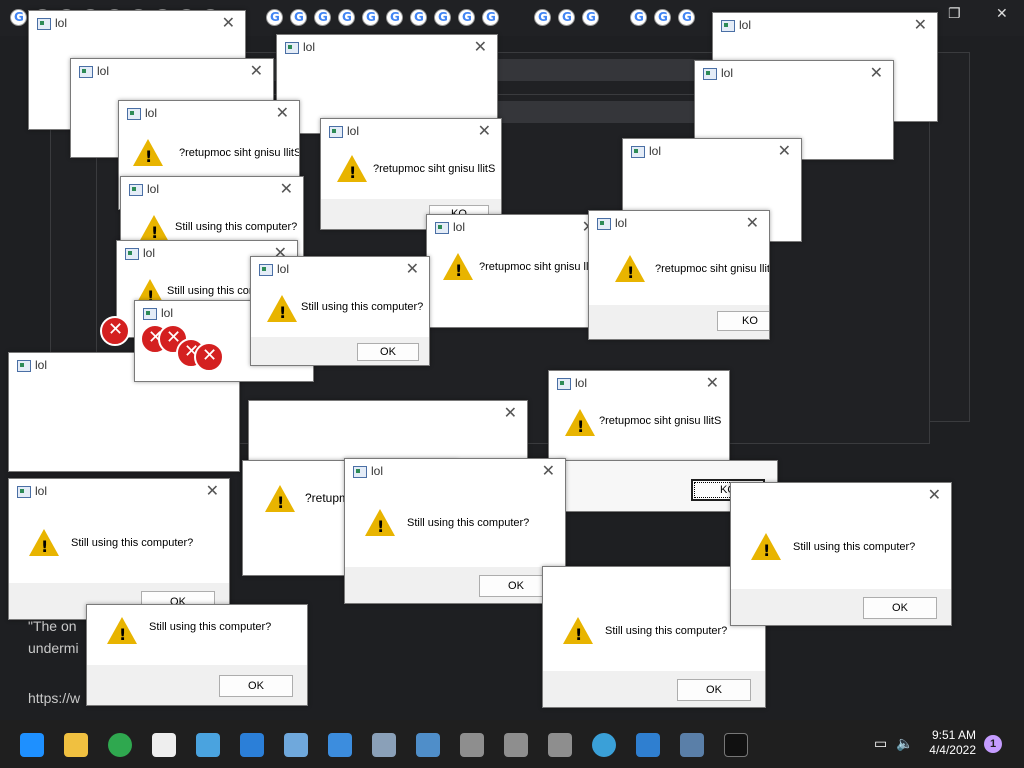 This screenshot has width=1024, height=768. Describe the element at coordinates (743, 321) in the screenshot. I see `ok-button: KO` at that location.